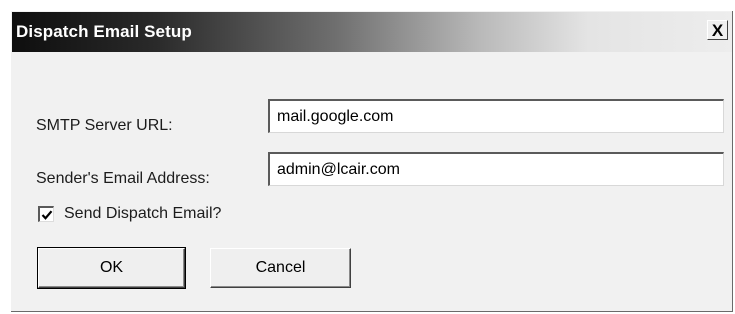  I want to click on close-icon: X, so click(717, 30).